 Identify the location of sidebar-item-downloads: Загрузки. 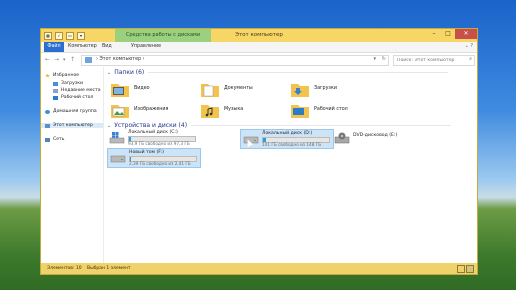
(68, 83).